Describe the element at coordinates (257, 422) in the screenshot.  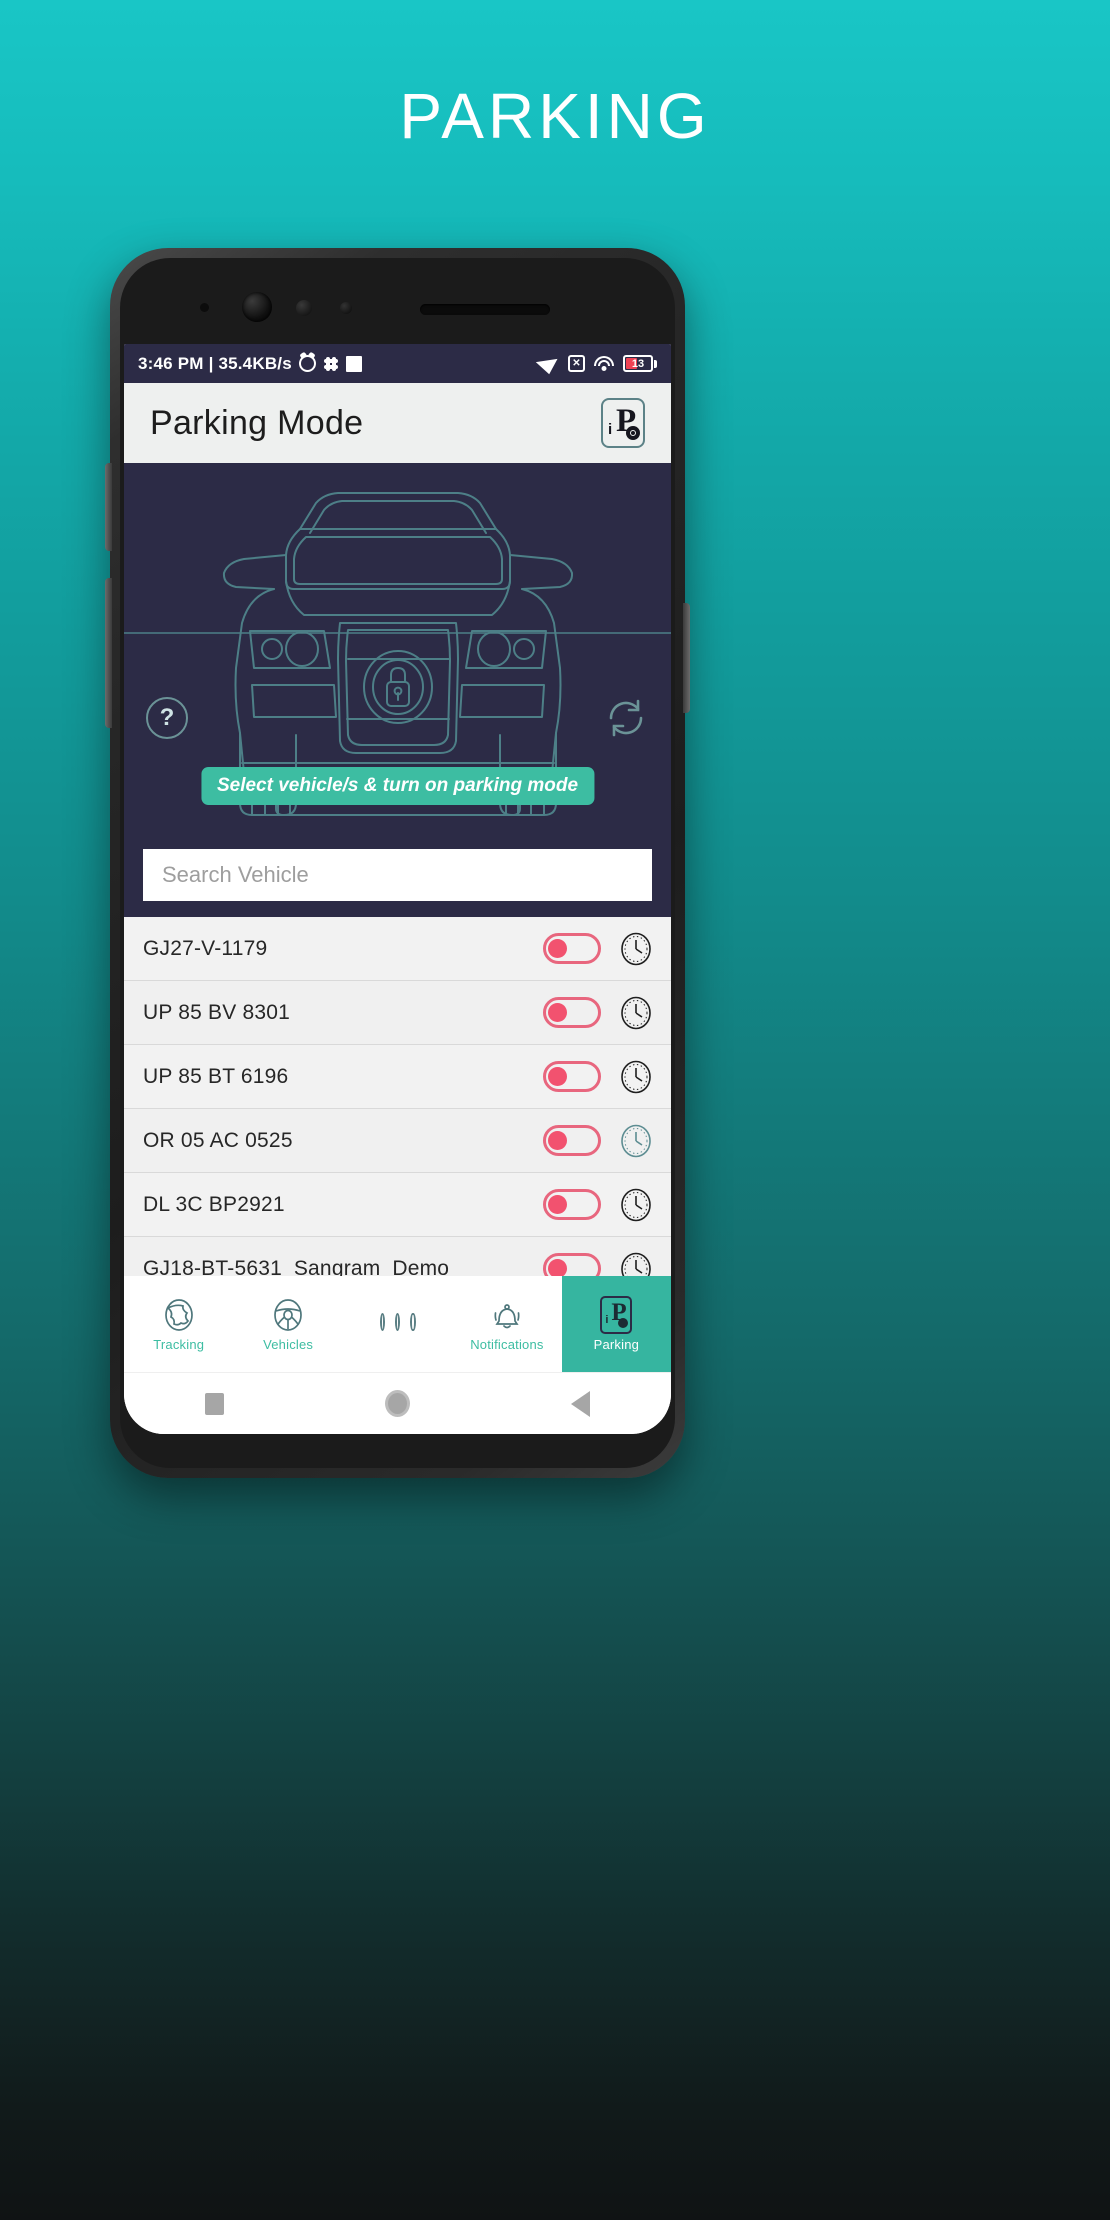
I see `app-bar-title: Parking Mode` at that location.